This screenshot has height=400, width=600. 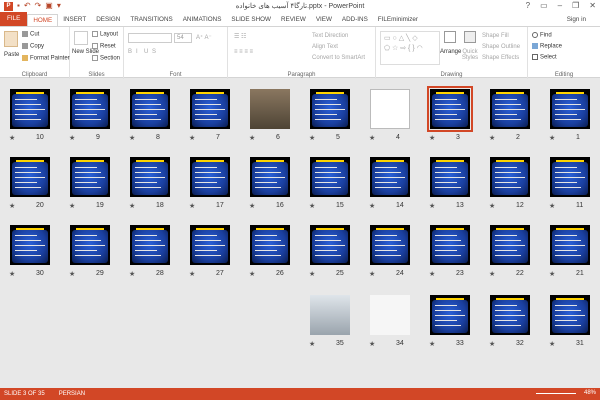 What do you see at coordinates (104, 46) in the screenshot?
I see `reset-button: Reset` at bounding box center [104, 46].